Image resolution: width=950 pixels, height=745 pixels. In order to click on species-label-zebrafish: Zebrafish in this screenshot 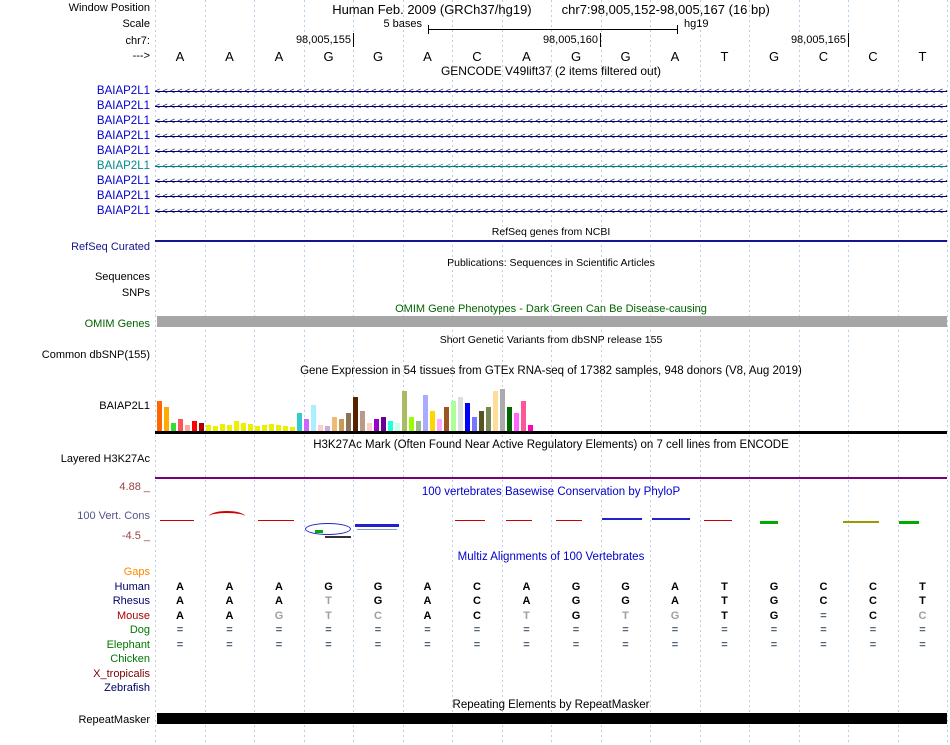, I will do `click(127, 688)`.